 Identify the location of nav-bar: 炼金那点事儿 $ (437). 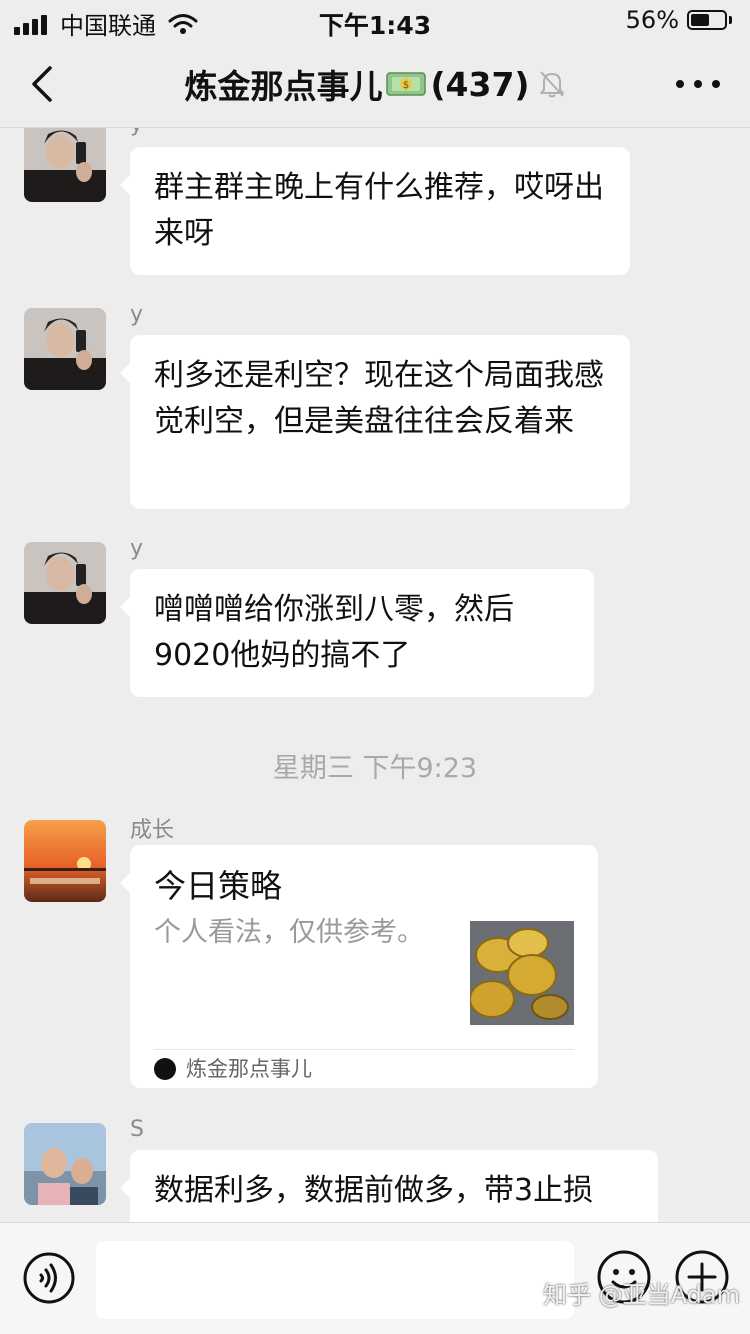
(375, 84).